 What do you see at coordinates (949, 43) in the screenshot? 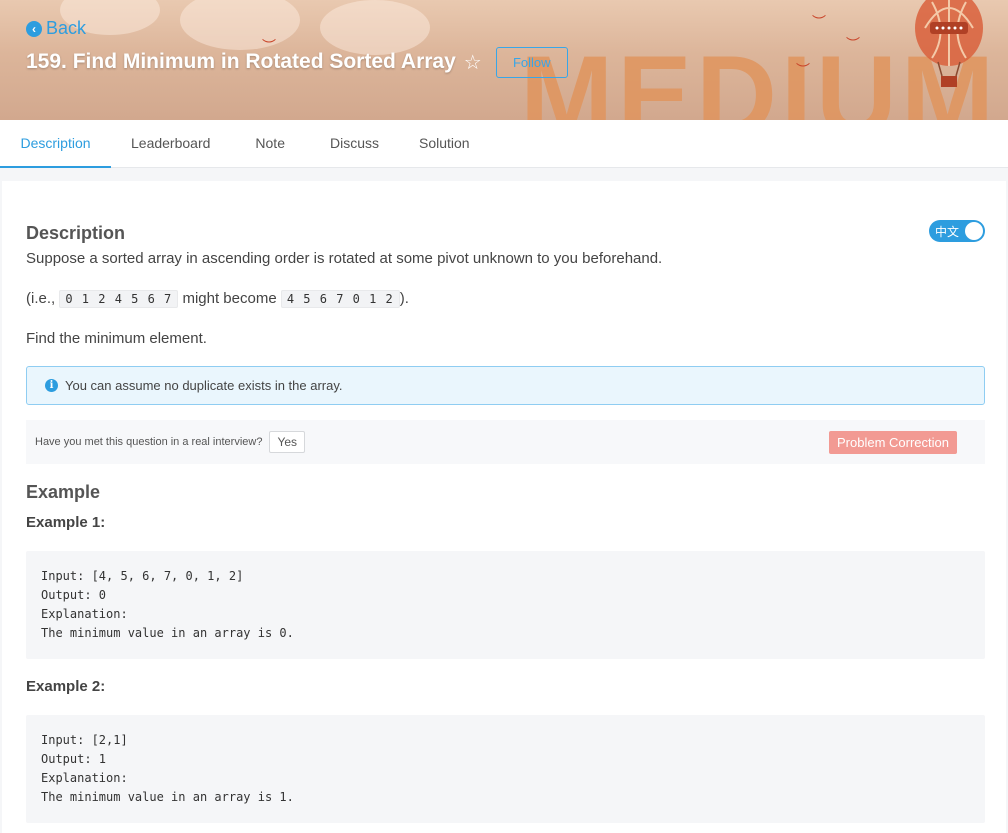
I see `hot-air-balloon-icon` at bounding box center [949, 43].